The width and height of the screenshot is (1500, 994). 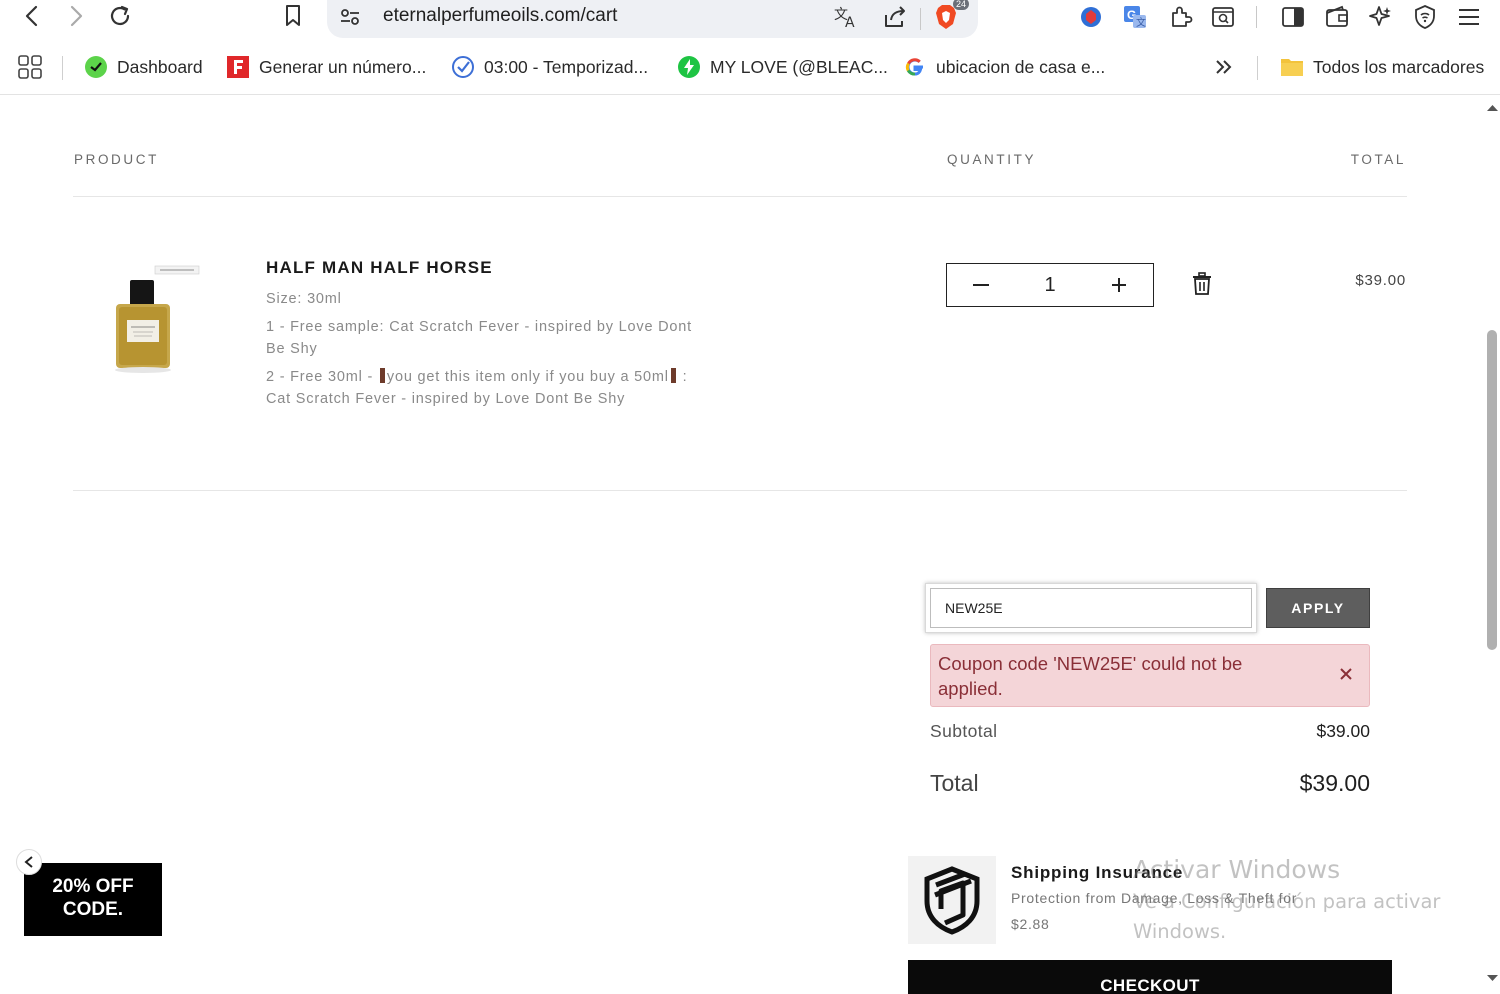 I want to click on shield-icon, so click(x=952, y=900).